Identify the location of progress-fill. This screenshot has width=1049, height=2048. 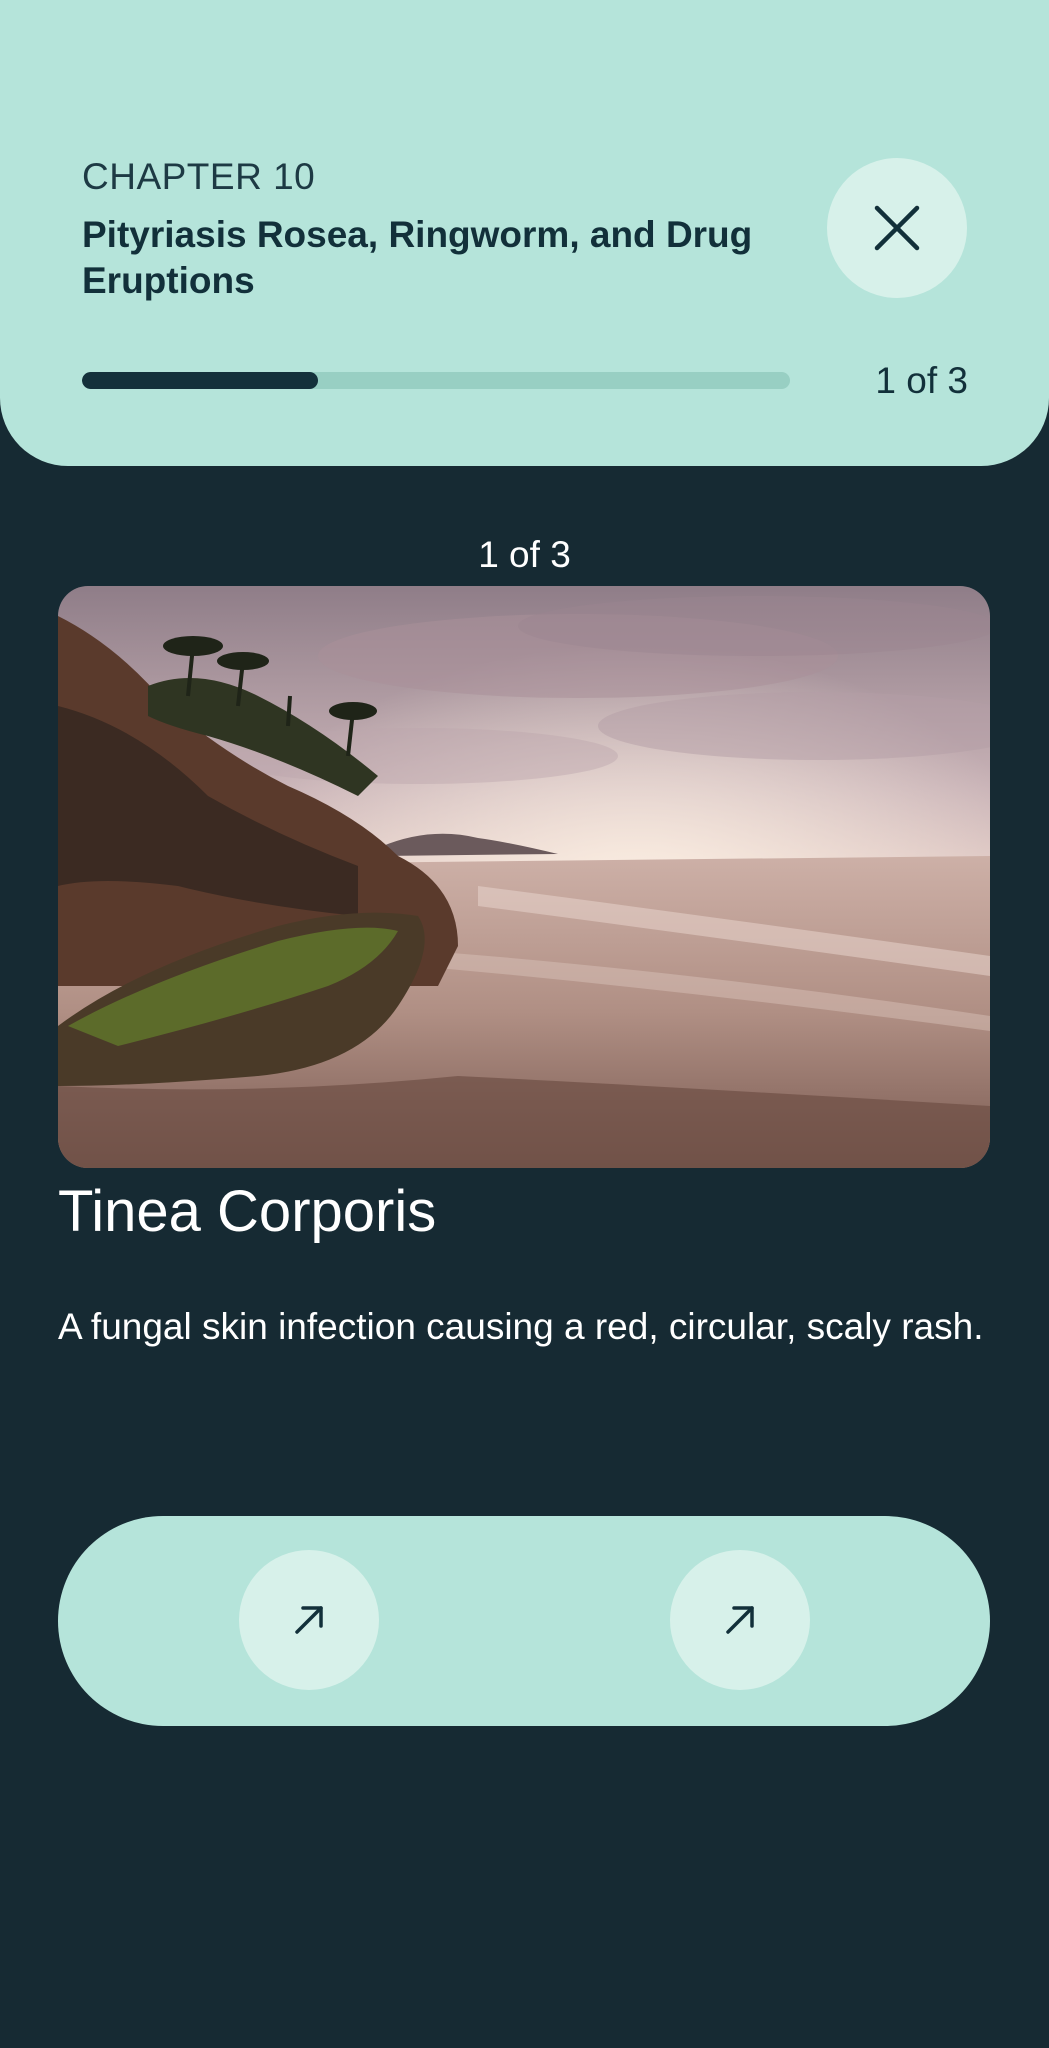
(200, 380).